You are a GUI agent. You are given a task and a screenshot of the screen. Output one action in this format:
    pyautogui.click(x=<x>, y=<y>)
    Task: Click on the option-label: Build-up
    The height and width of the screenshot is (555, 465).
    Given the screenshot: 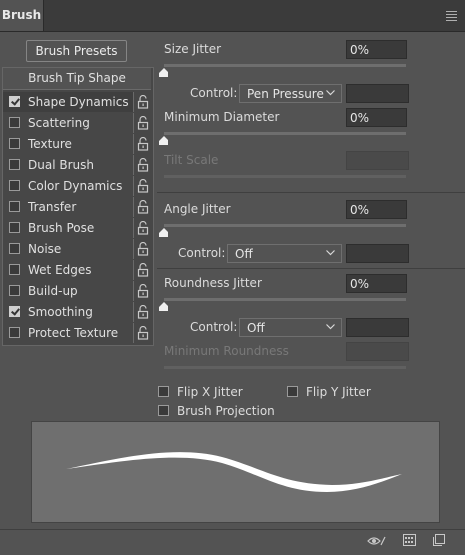 What is the action you would take?
    pyautogui.click(x=53, y=291)
    